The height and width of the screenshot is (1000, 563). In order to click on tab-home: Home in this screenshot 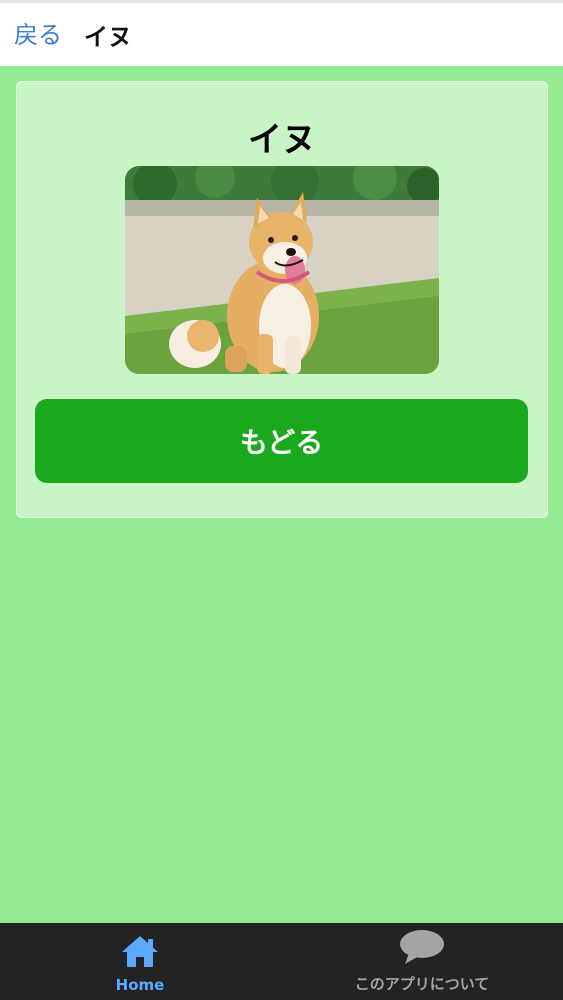, I will do `click(140, 961)`.